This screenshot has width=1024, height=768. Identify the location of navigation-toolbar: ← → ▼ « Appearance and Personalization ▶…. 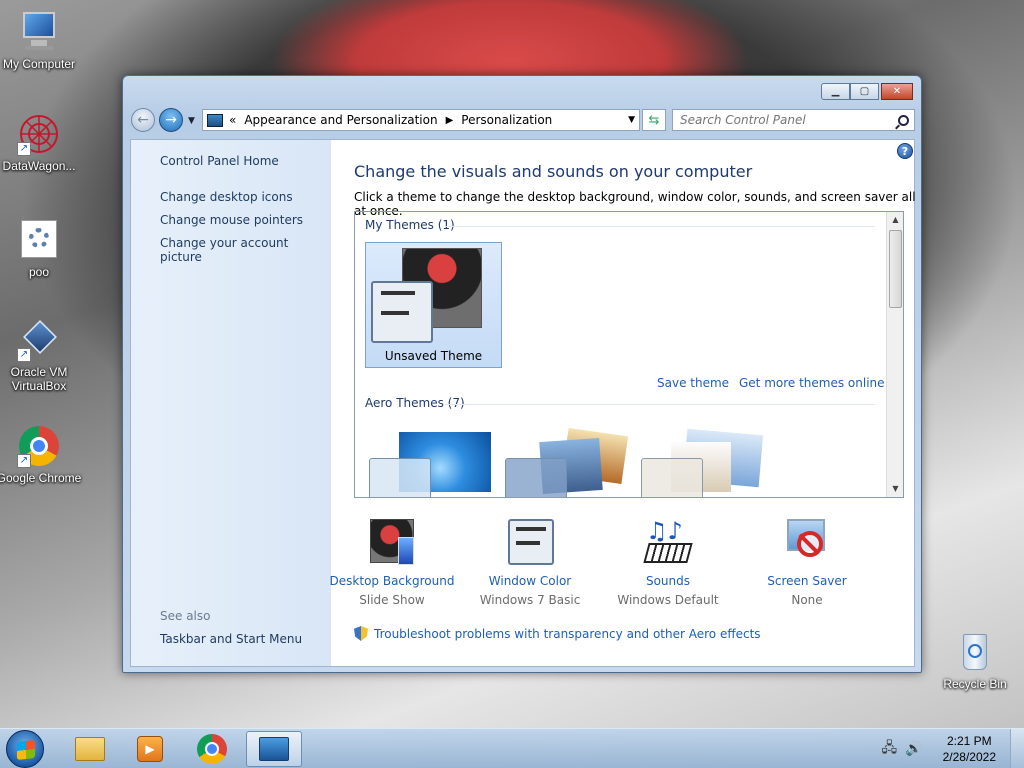
(523, 121).